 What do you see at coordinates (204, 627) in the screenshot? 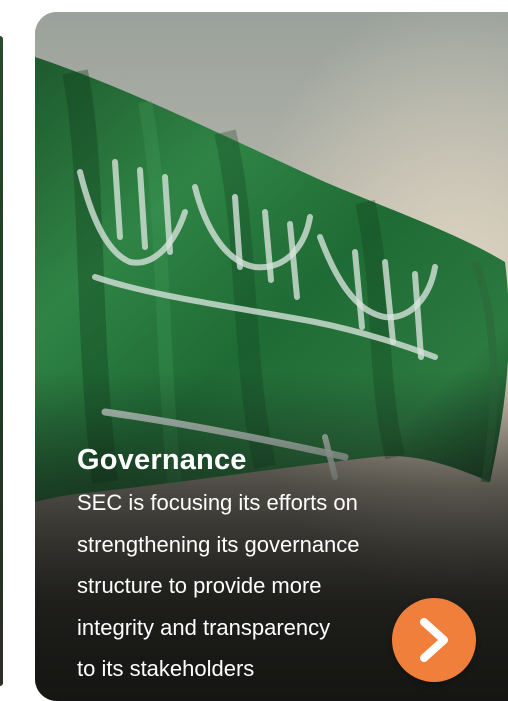
I see `description-line: integrity and transparency` at bounding box center [204, 627].